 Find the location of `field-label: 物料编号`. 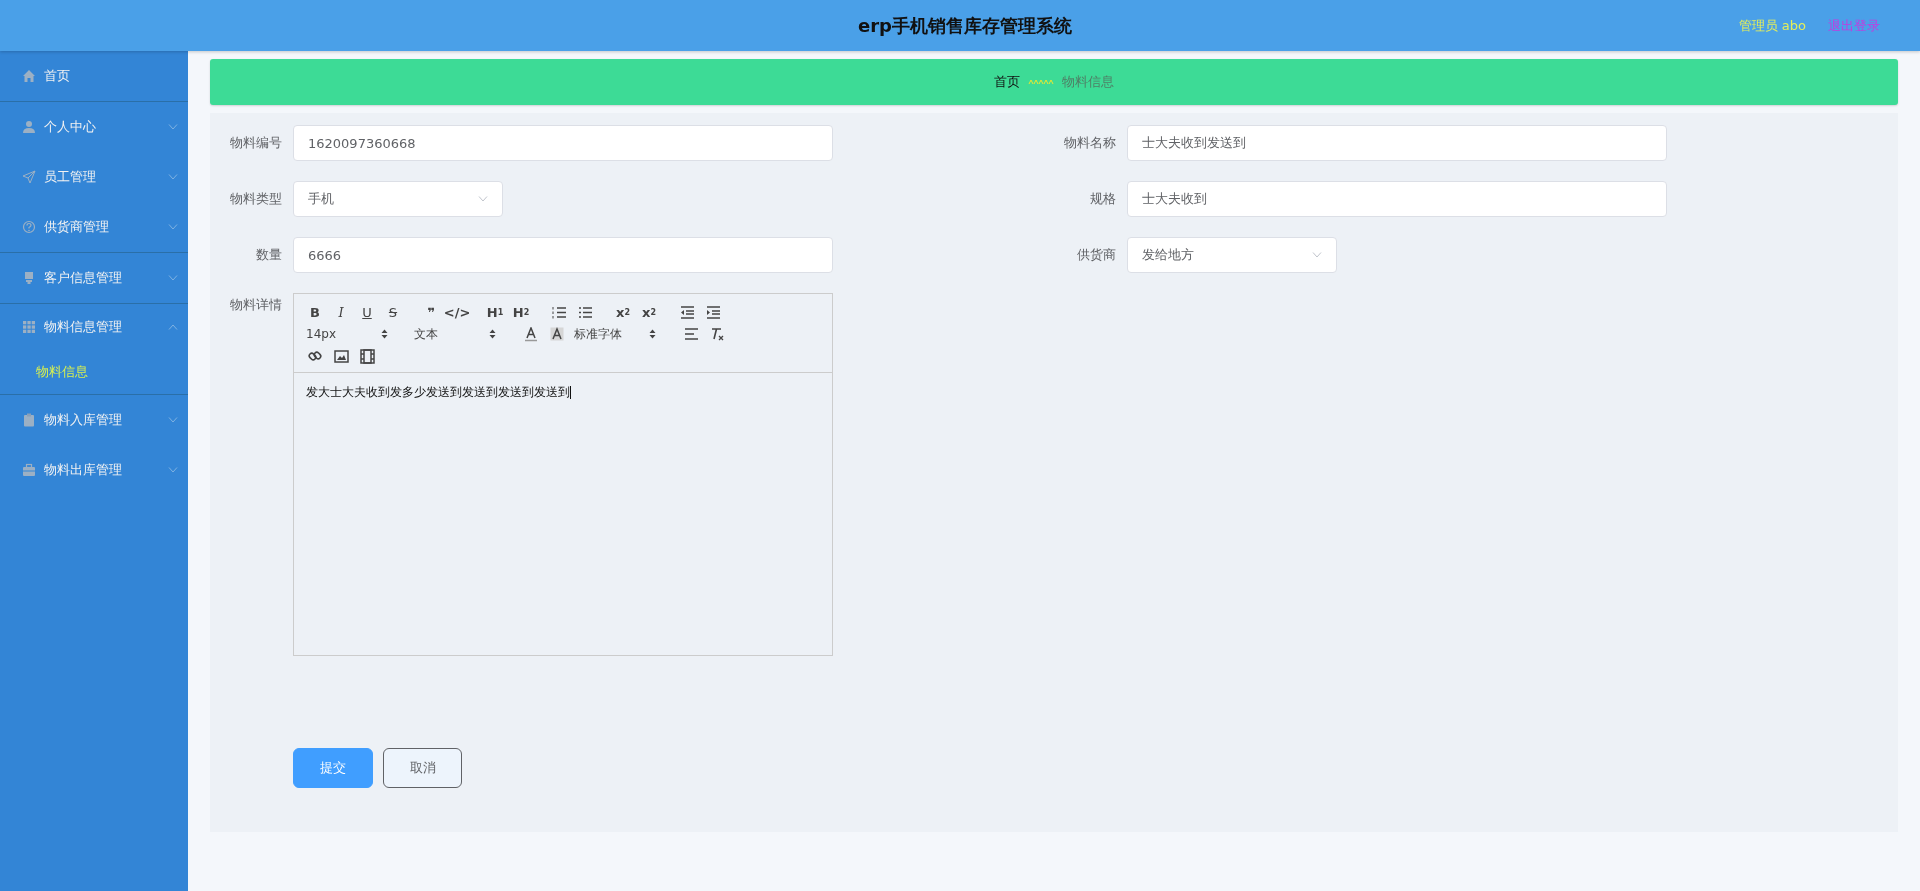

field-label: 物料编号 is located at coordinates (256, 143).